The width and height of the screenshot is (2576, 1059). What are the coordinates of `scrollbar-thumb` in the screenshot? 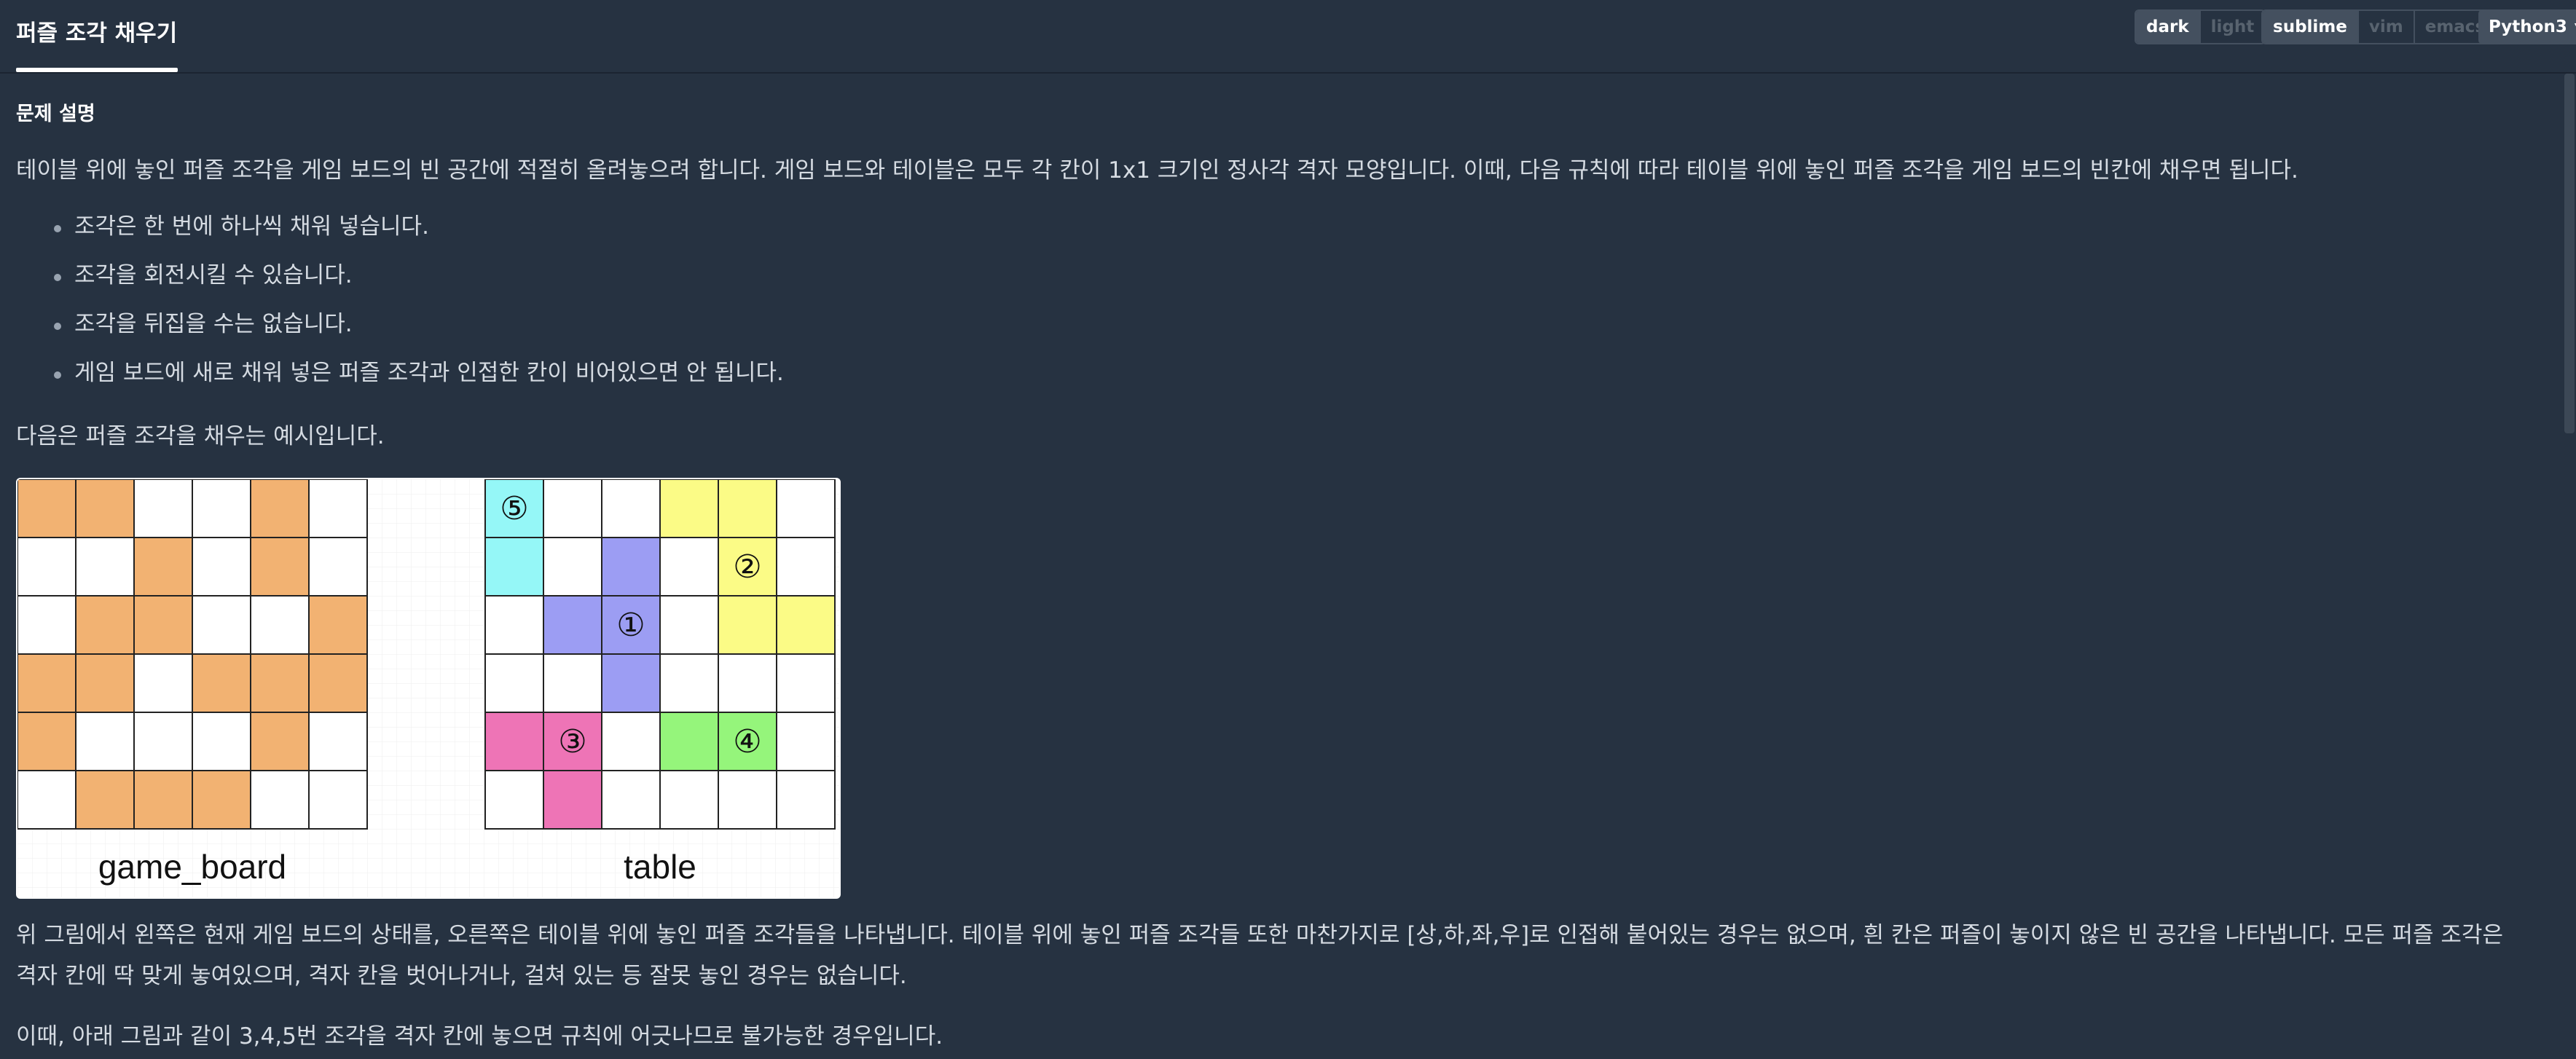 It's located at (2569, 253).